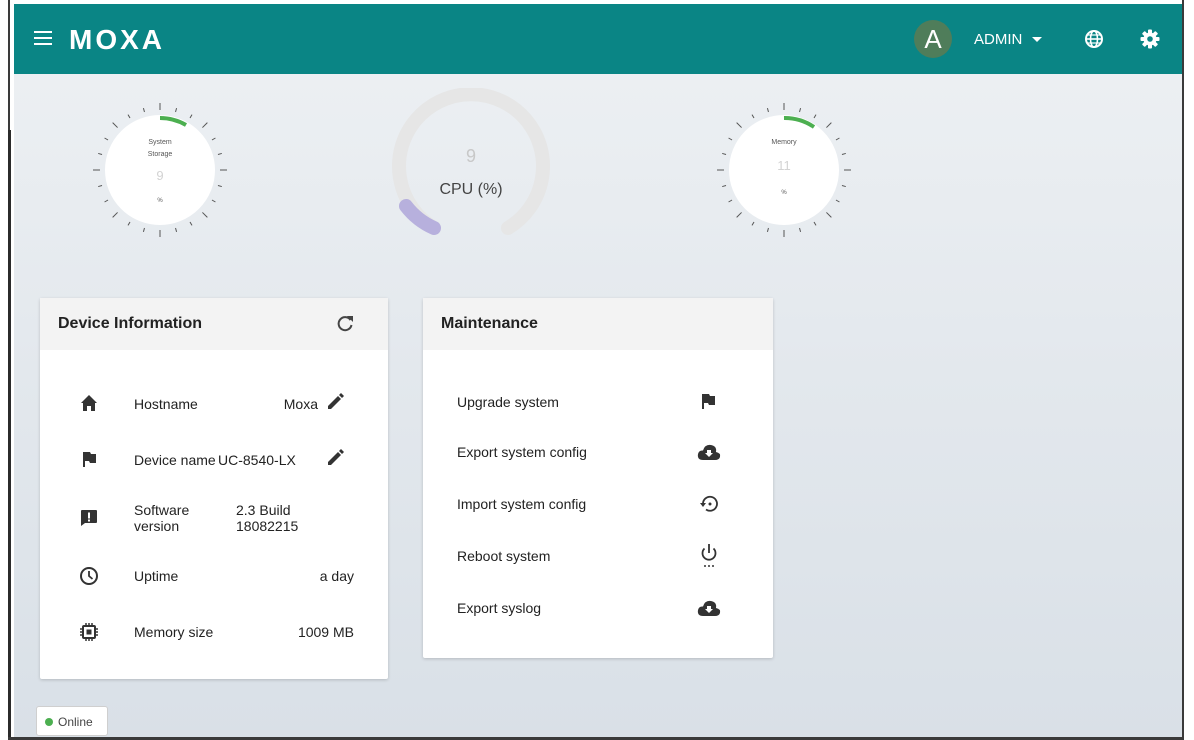 This screenshot has width=1194, height=740. I want to click on device-information-title: Device Information, so click(130, 323).